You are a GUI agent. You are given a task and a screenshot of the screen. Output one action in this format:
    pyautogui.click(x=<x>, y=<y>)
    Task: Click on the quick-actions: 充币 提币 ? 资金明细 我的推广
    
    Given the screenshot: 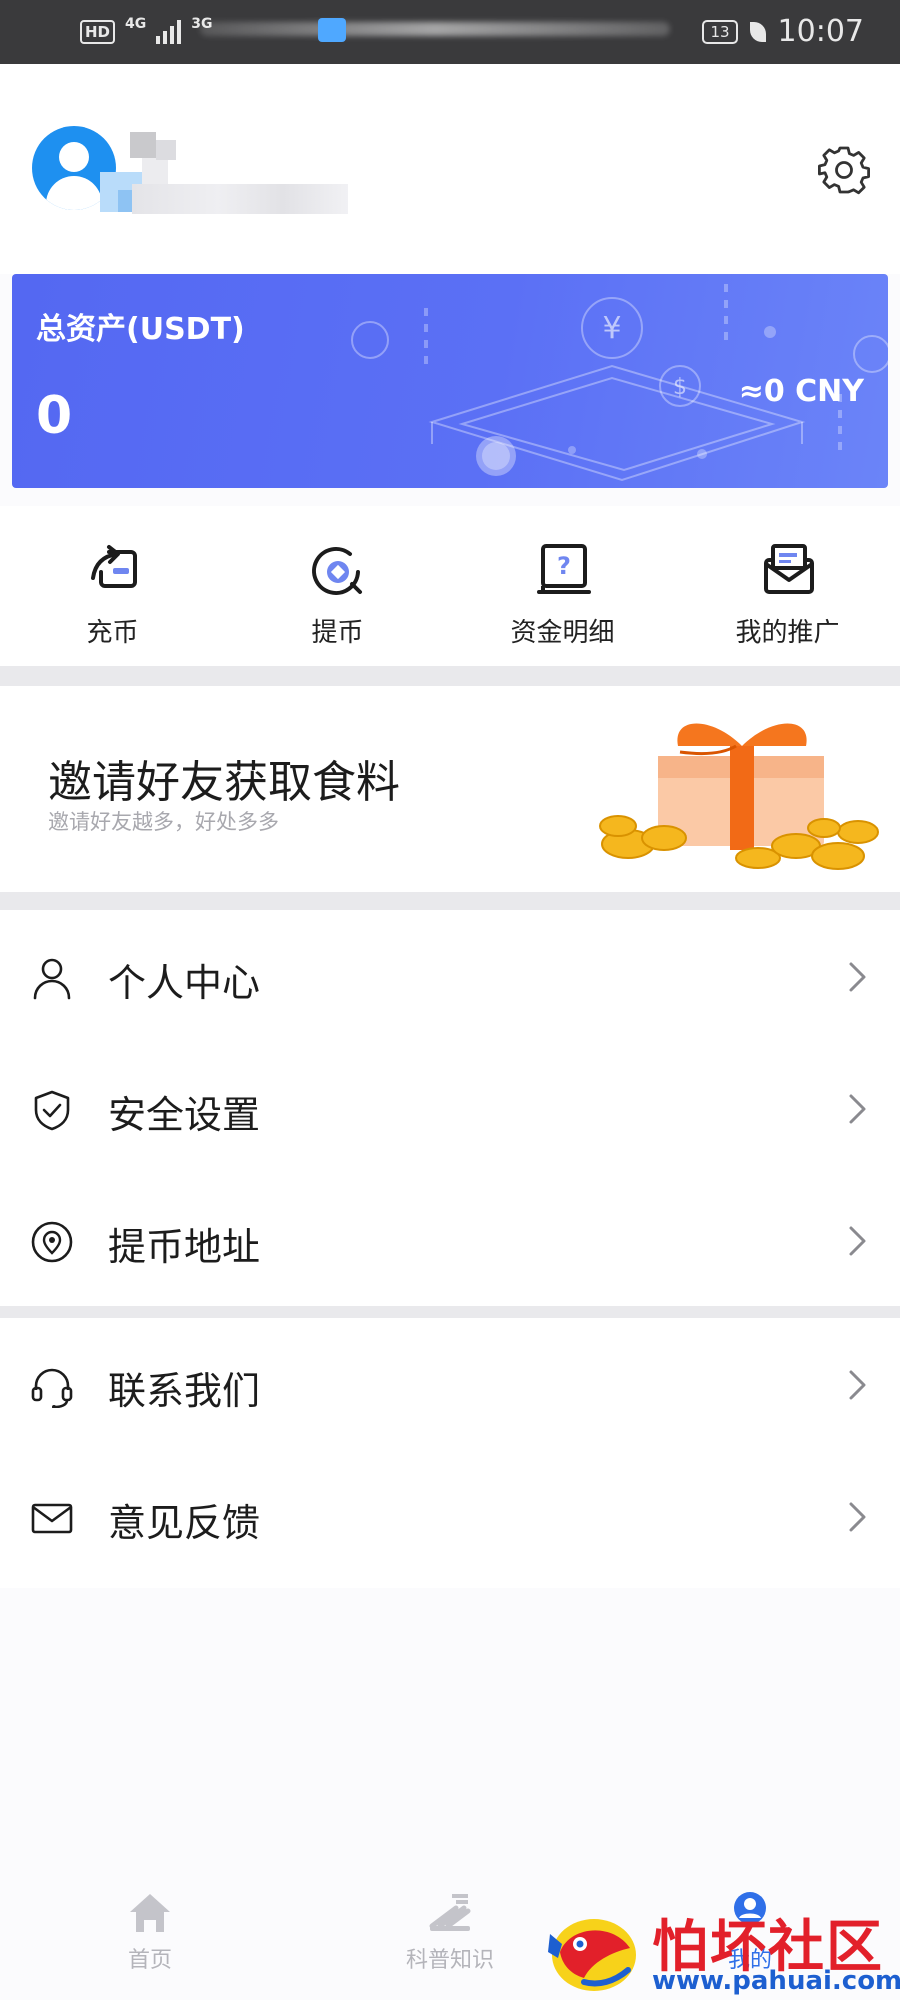 What is the action you would take?
    pyautogui.click(x=450, y=586)
    